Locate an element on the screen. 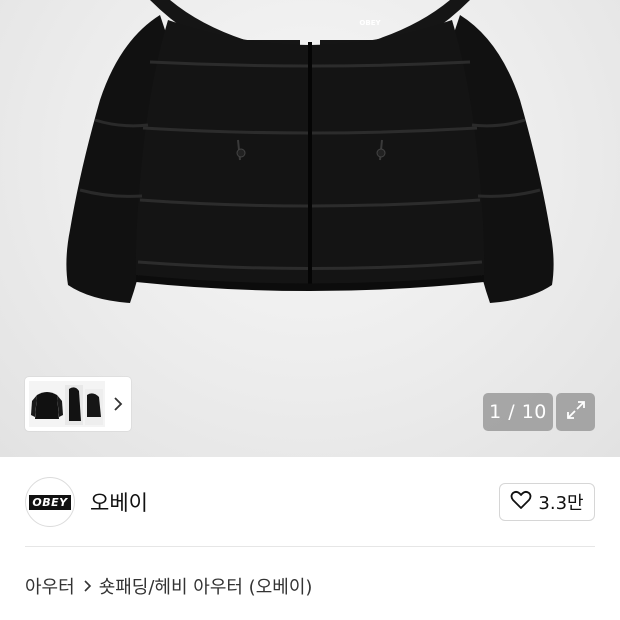 This screenshot has height=620, width=620. breadcrumb-root: 아우터 is located at coordinates (50, 586).